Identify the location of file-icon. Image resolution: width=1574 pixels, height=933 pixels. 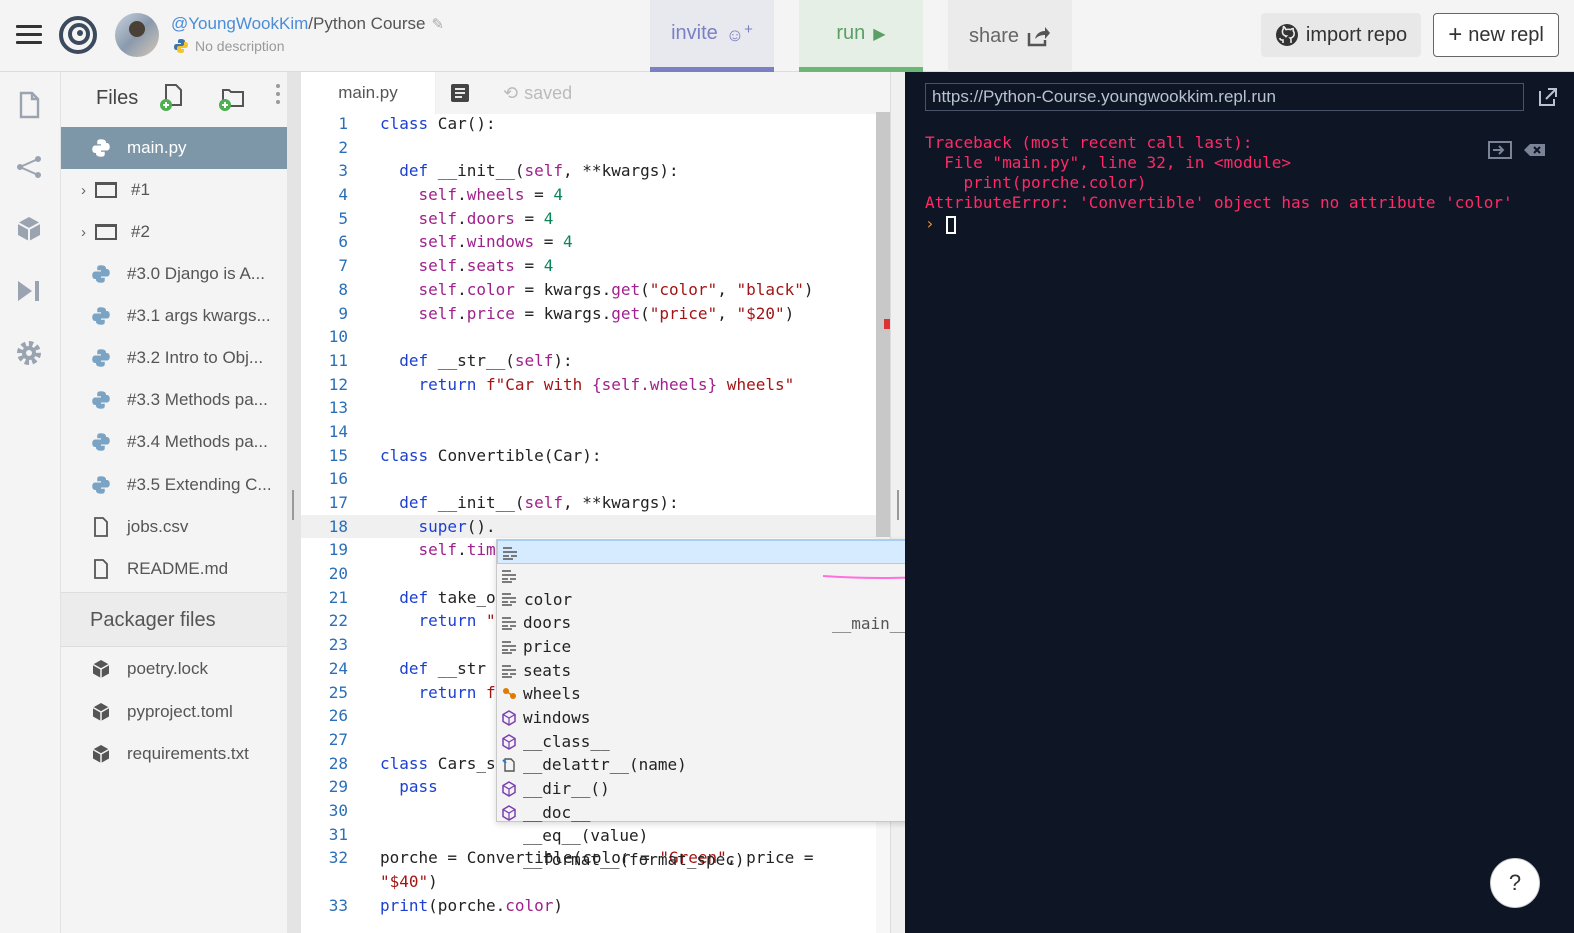
(101, 527).